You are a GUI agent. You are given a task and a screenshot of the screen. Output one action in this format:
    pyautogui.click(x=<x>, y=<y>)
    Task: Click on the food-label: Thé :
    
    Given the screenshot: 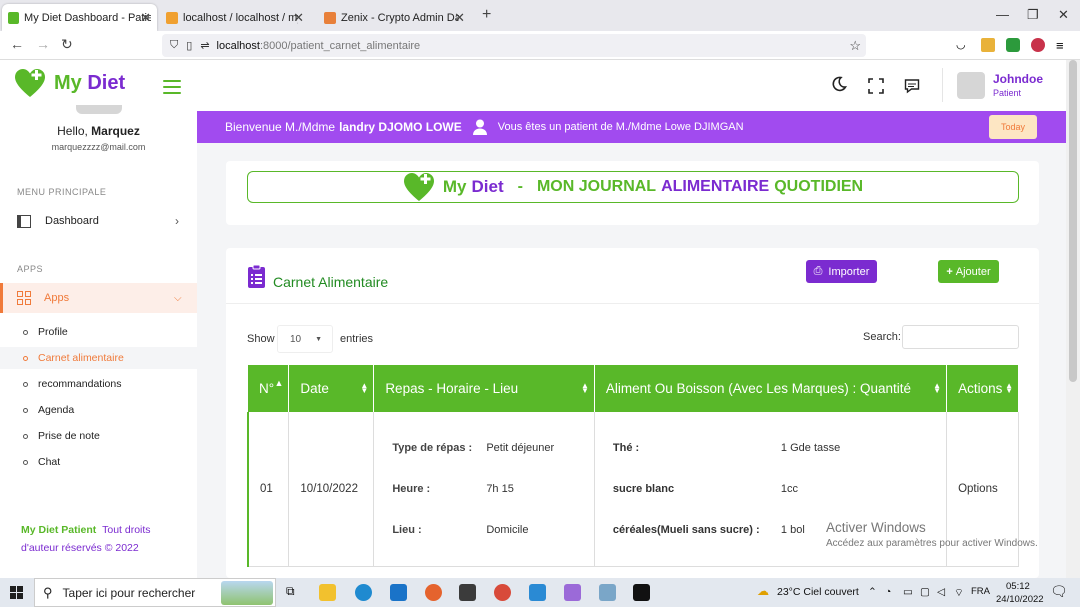 What is the action you would take?
    pyautogui.click(x=626, y=447)
    